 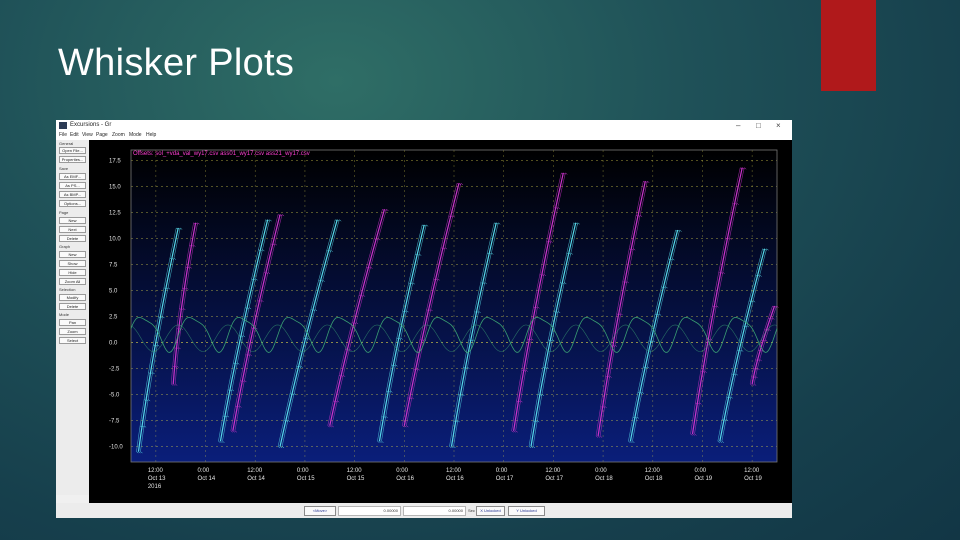 I want to click on y-tick-label: 15.0, so click(x=115, y=187).